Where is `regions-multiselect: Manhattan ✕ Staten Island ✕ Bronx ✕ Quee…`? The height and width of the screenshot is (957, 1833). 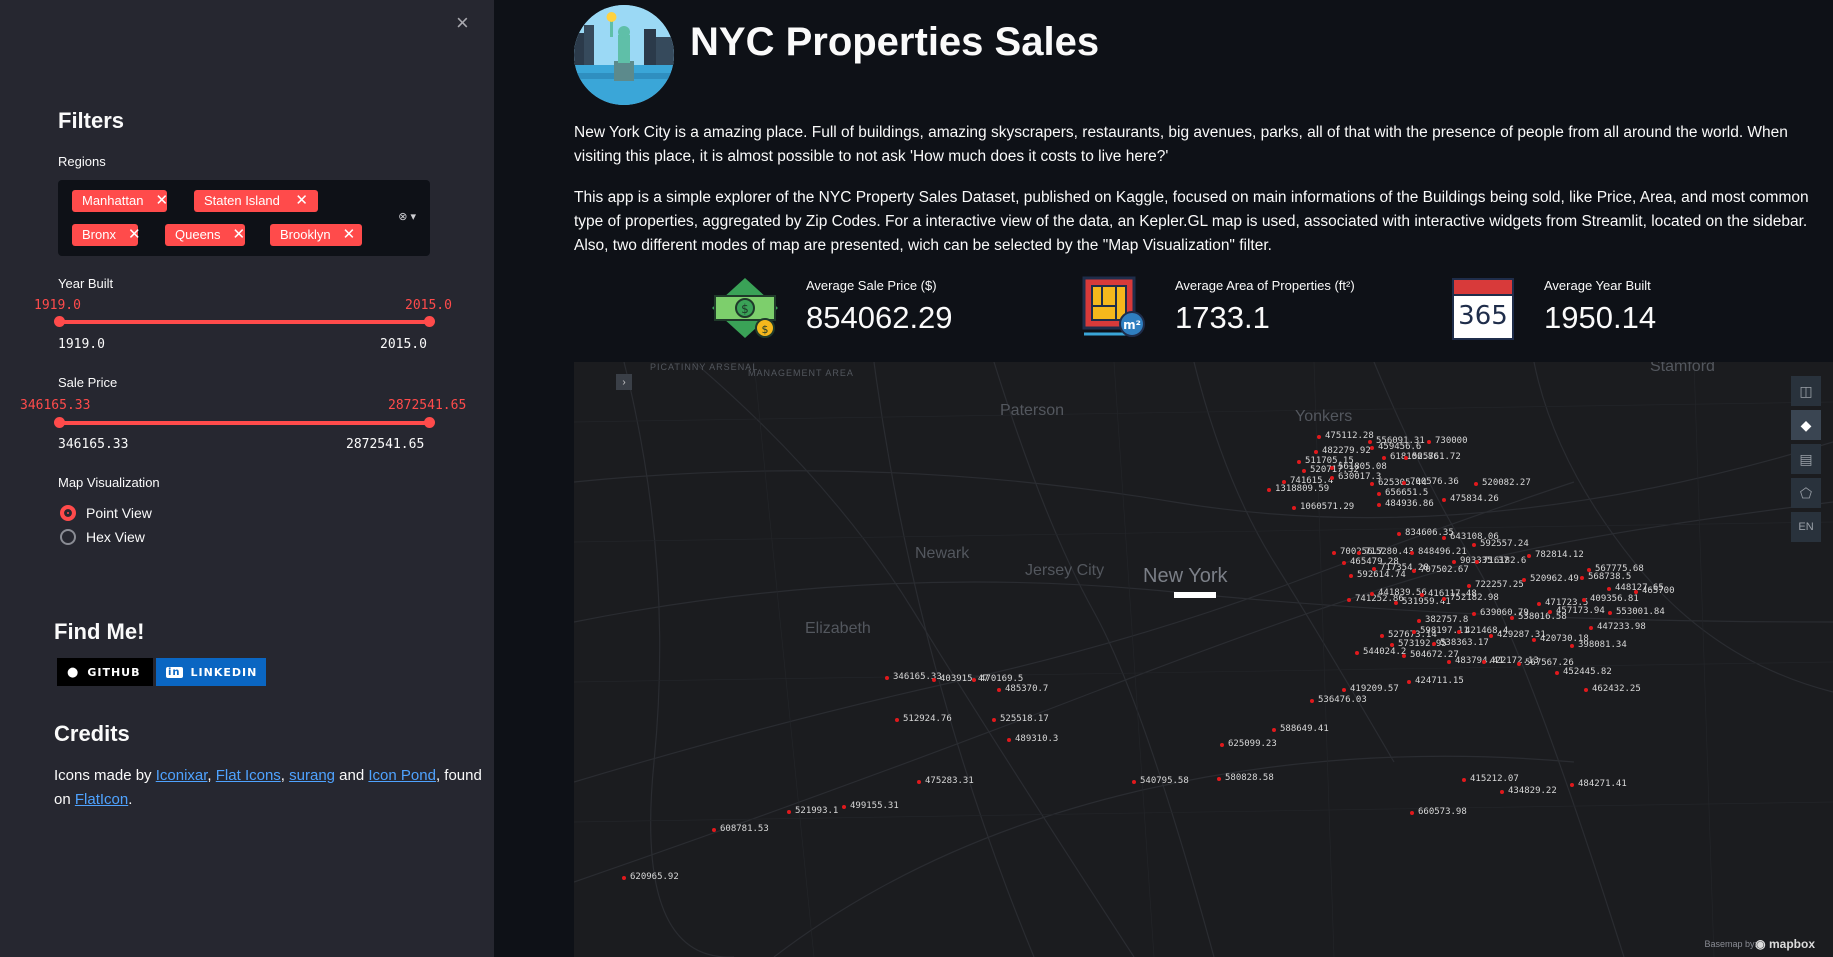 regions-multiselect: Manhattan ✕ Staten Island ✕ Bronx ✕ Quee… is located at coordinates (244, 218).